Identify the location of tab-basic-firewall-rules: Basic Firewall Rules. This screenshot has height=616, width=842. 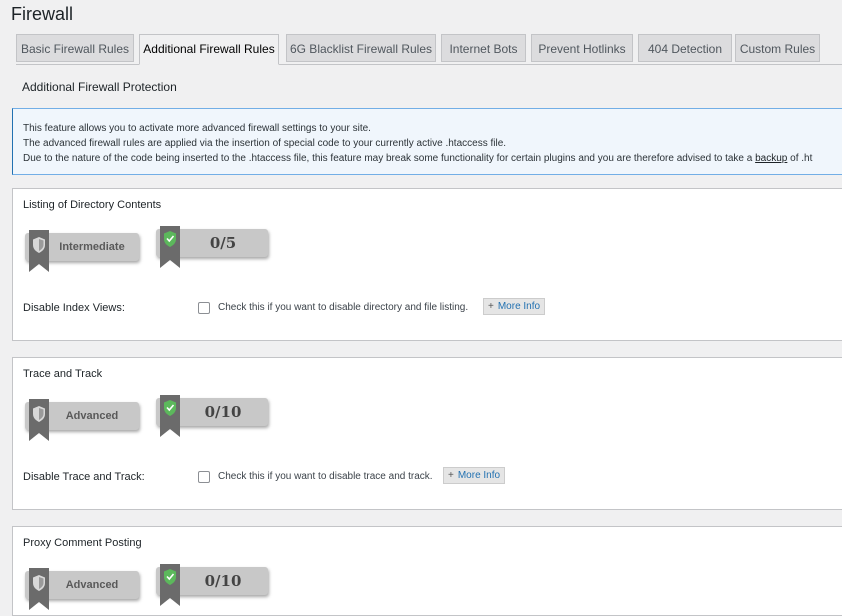
(75, 48).